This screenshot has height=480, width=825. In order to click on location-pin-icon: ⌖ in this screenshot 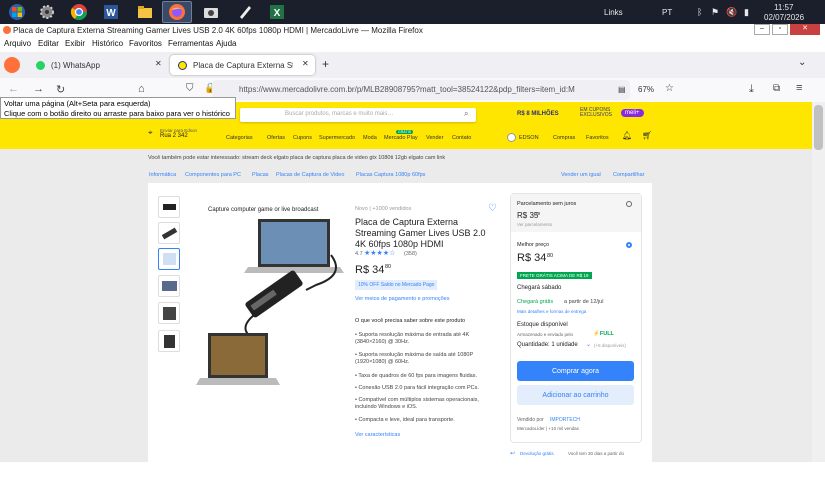, I will do `click(150, 133)`.